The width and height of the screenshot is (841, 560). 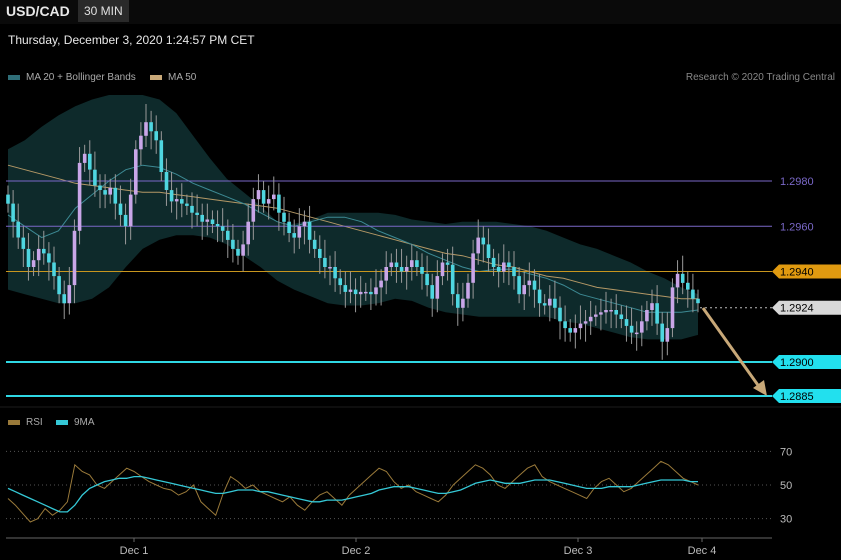 I want to click on rsi-series-rsi, so click(x=353, y=491).